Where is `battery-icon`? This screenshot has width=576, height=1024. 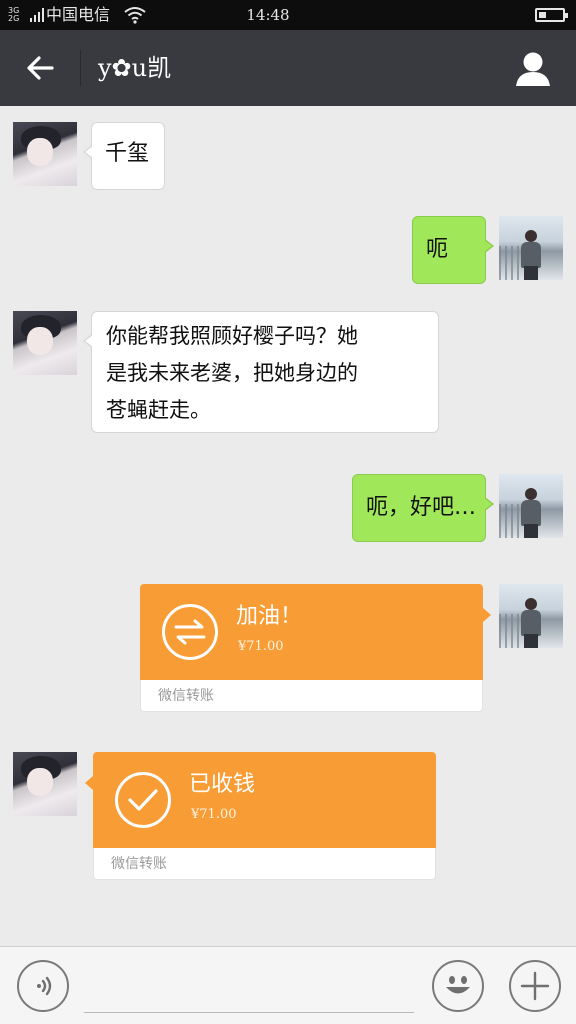
battery-icon is located at coordinates (551, 15).